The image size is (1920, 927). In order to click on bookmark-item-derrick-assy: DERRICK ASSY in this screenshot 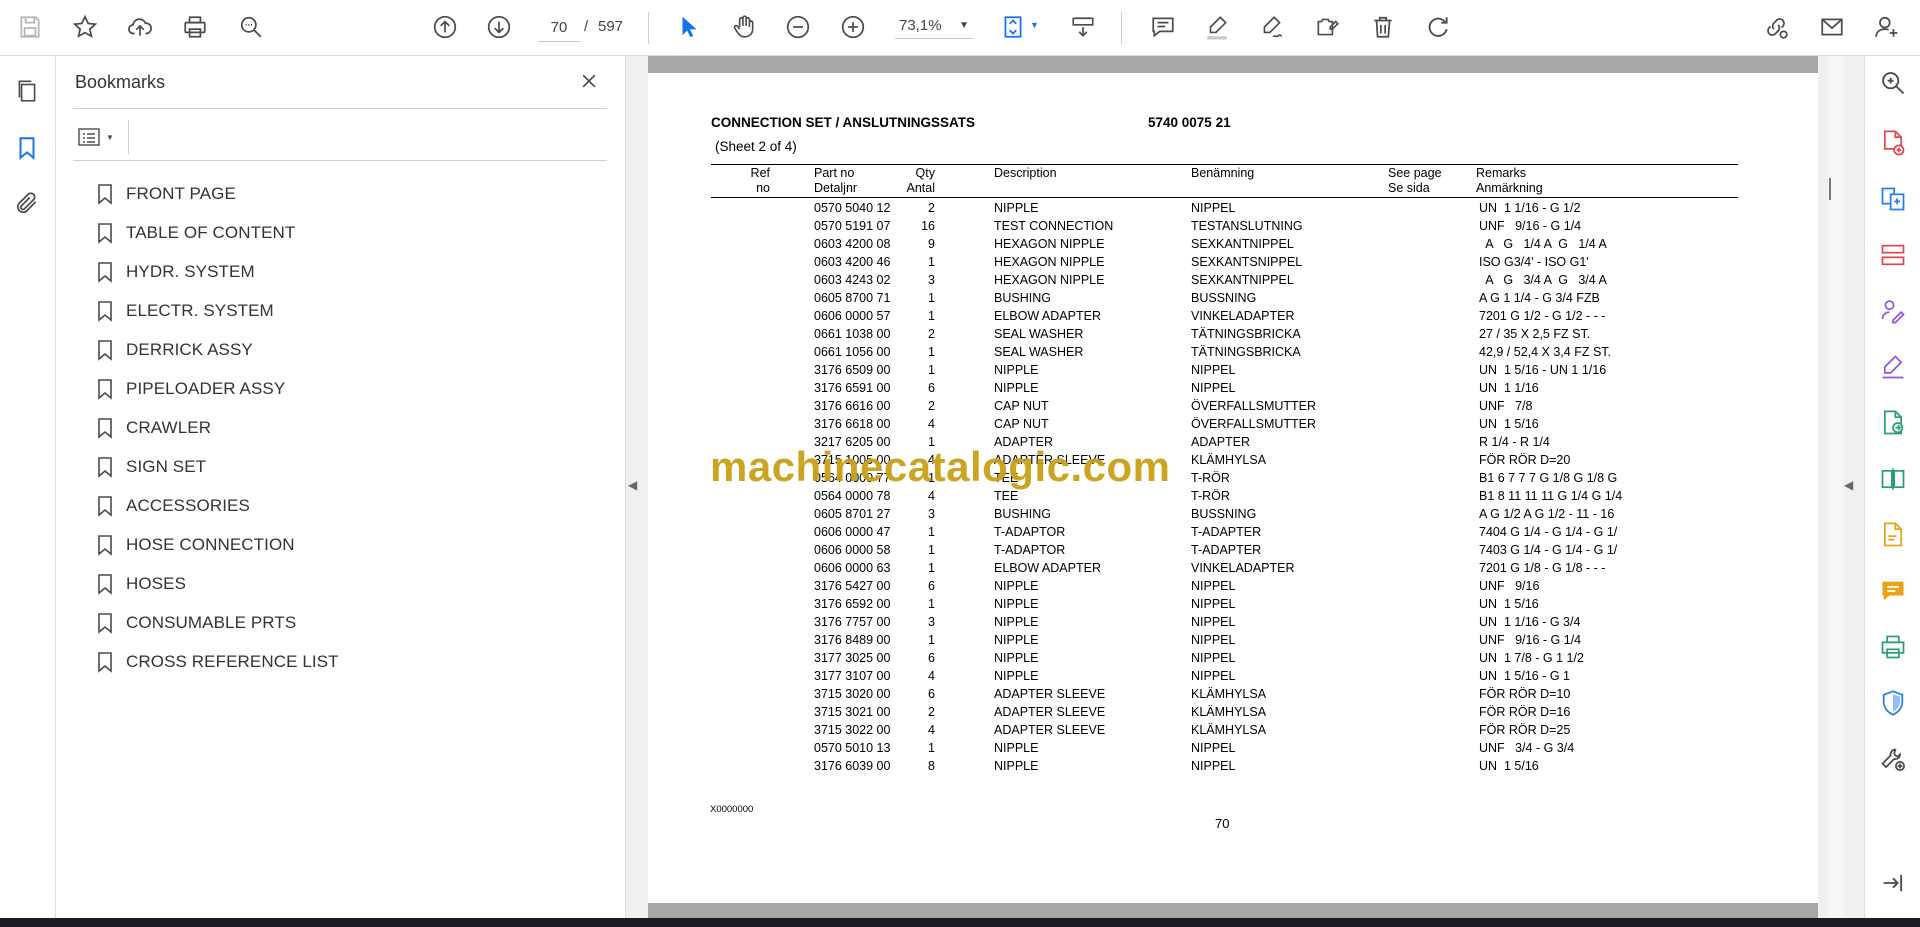, I will do `click(346, 349)`.